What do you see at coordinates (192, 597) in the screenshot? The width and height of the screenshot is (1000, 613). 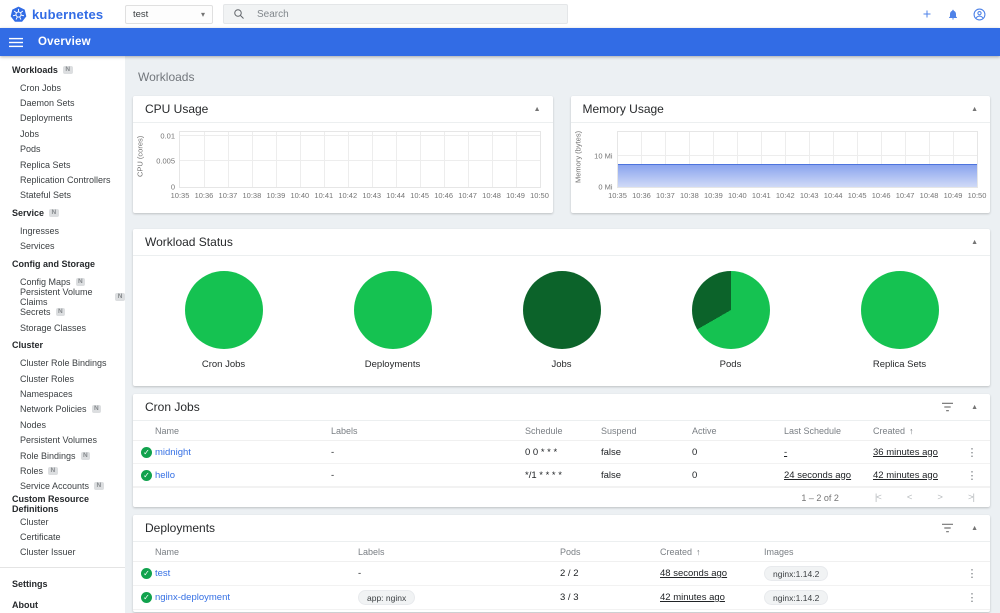 I see `resource-link: nginx-deployment` at bounding box center [192, 597].